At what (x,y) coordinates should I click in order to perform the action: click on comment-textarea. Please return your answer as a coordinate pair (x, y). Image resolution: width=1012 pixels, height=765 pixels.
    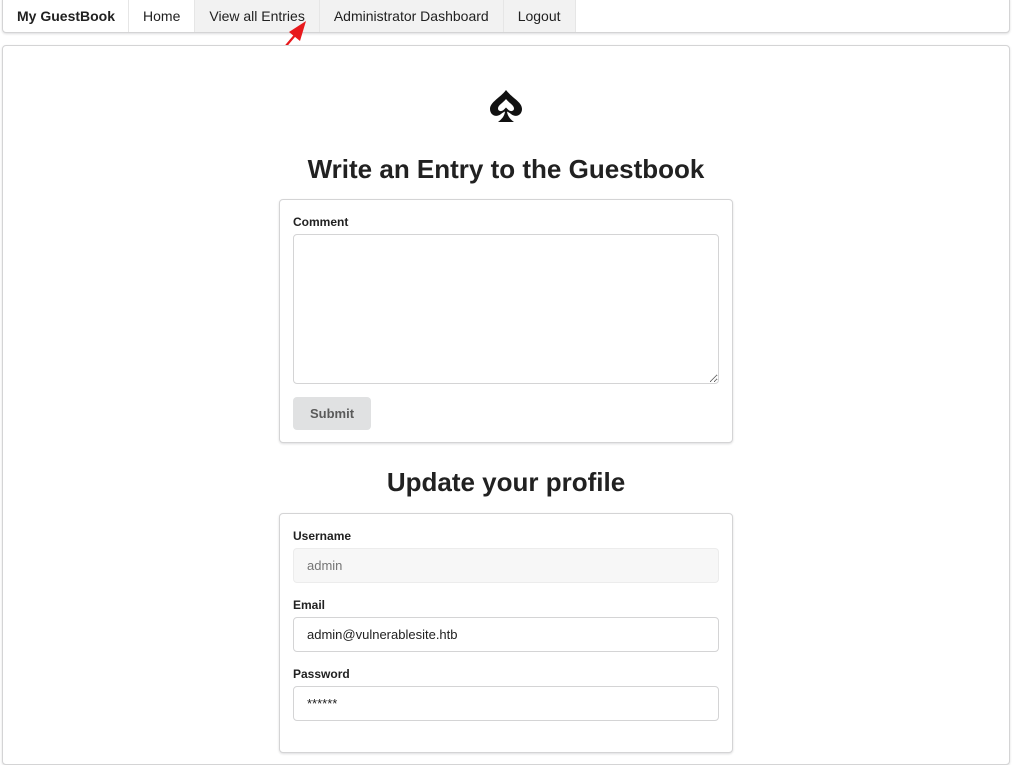
    Looking at the image, I should click on (506, 309).